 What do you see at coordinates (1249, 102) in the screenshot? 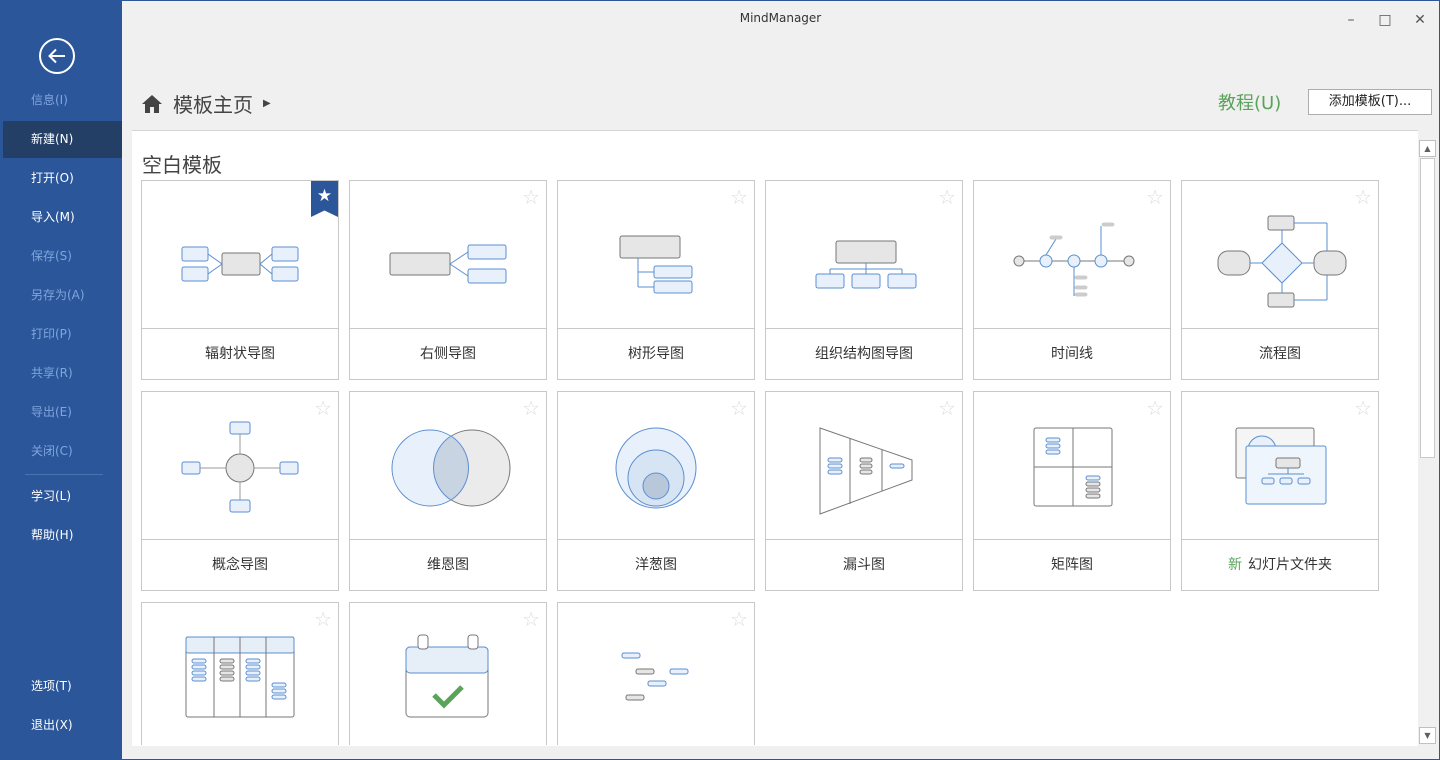
I see `tutorial-link: 教程(U)` at bounding box center [1249, 102].